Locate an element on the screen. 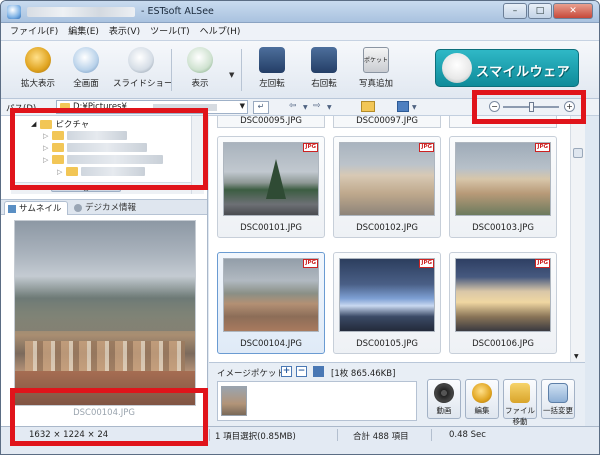  smileware-banner: スマイルウェア is located at coordinates (507, 68).